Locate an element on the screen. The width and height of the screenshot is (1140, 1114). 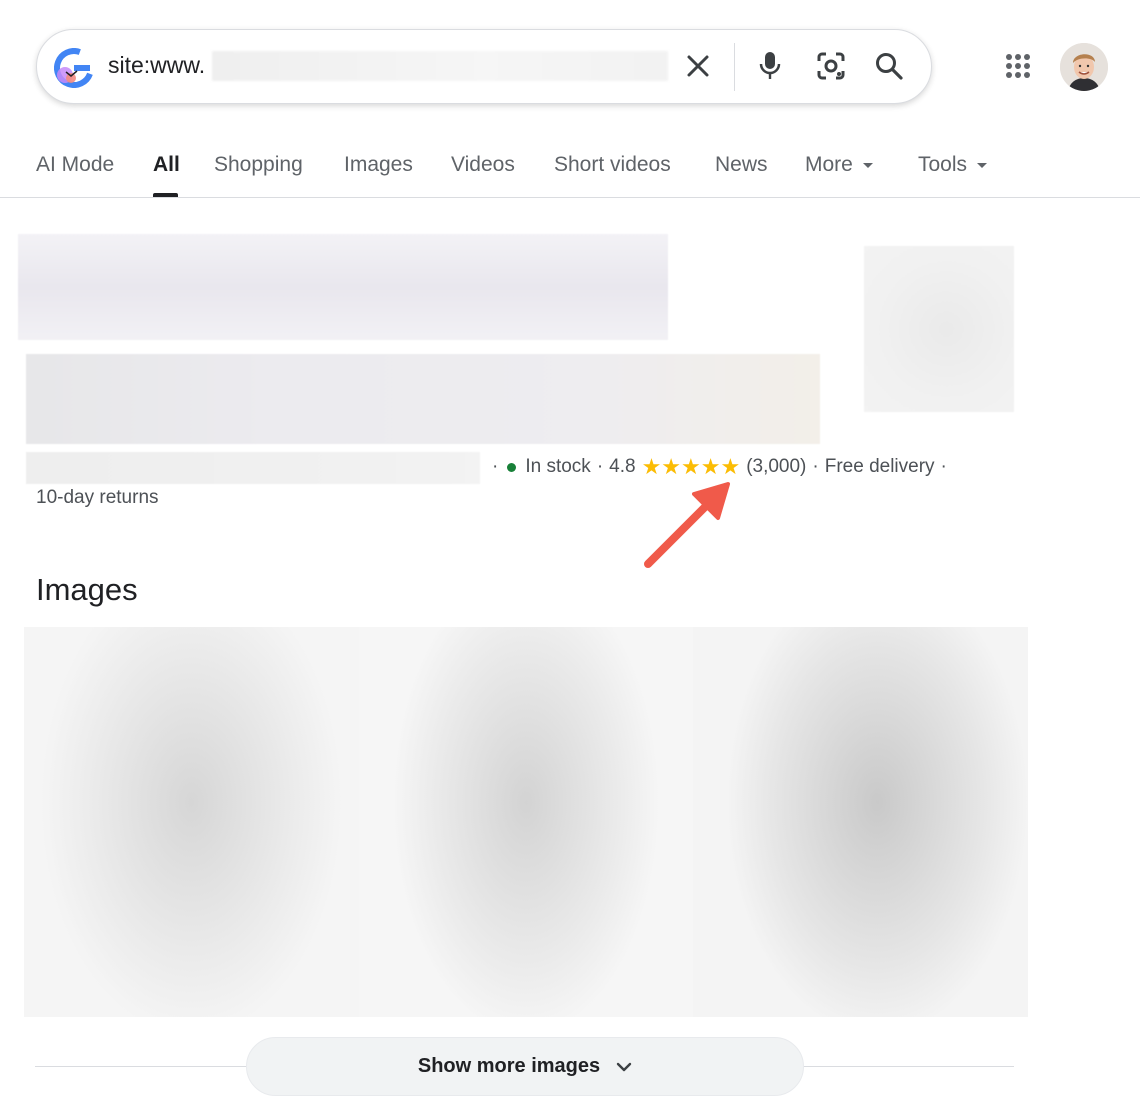
tab-label: All is located at coordinates (166, 164).